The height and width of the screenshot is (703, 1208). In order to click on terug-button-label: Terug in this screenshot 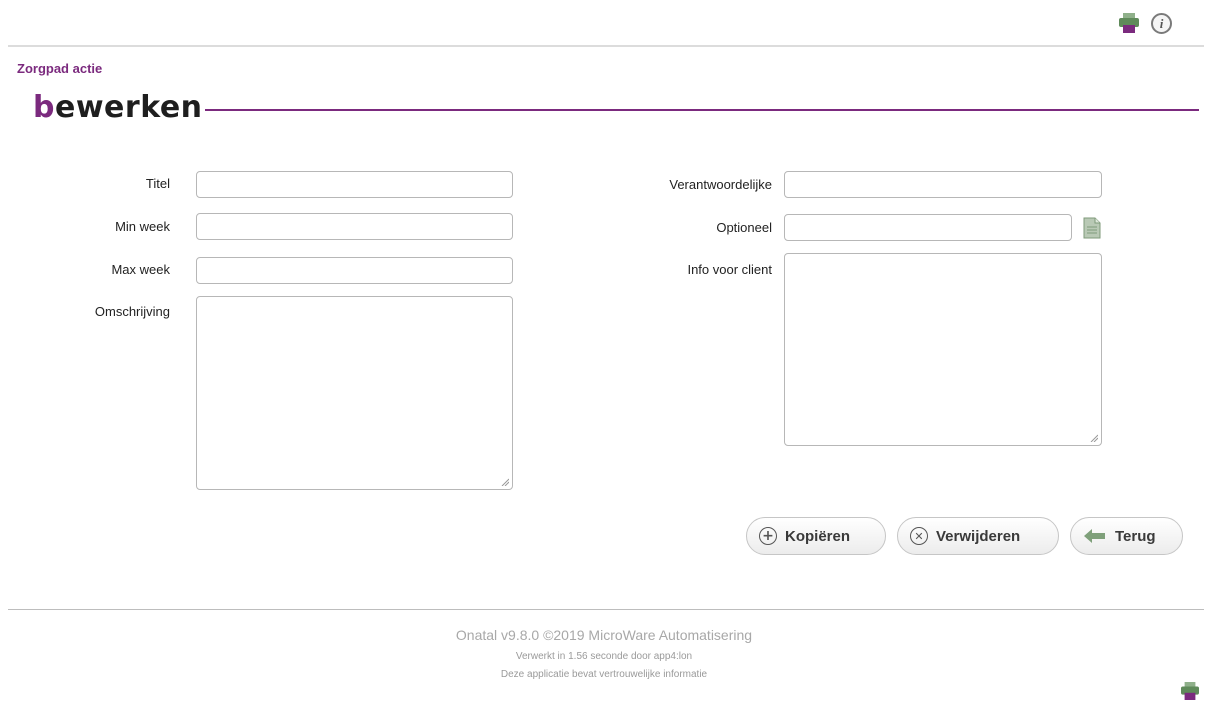, I will do `click(1135, 536)`.